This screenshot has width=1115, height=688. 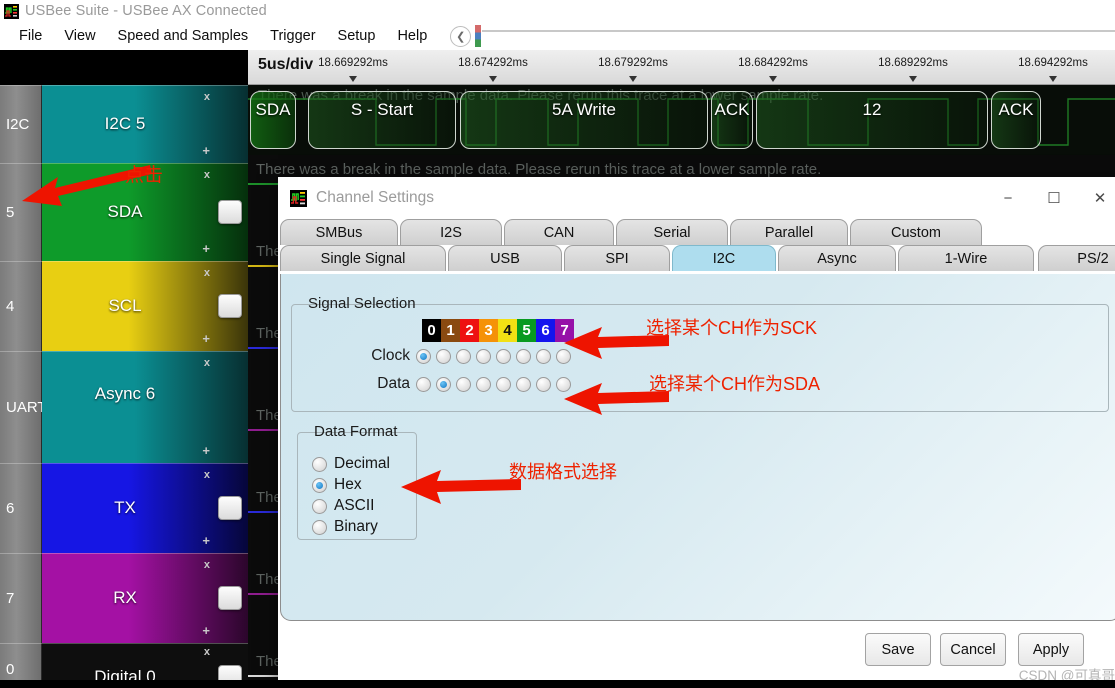 What do you see at coordinates (872, 120) in the screenshot?
I see `packet-data: 12` at bounding box center [872, 120].